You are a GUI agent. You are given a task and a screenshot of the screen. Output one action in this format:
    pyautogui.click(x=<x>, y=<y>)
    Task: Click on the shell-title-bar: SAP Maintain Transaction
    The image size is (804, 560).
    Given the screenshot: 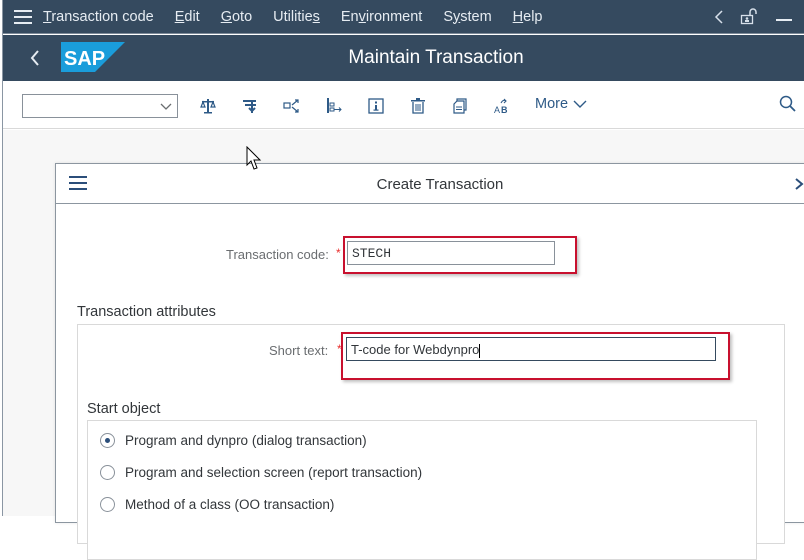 What is the action you would take?
    pyautogui.click(x=403, y=58)
    